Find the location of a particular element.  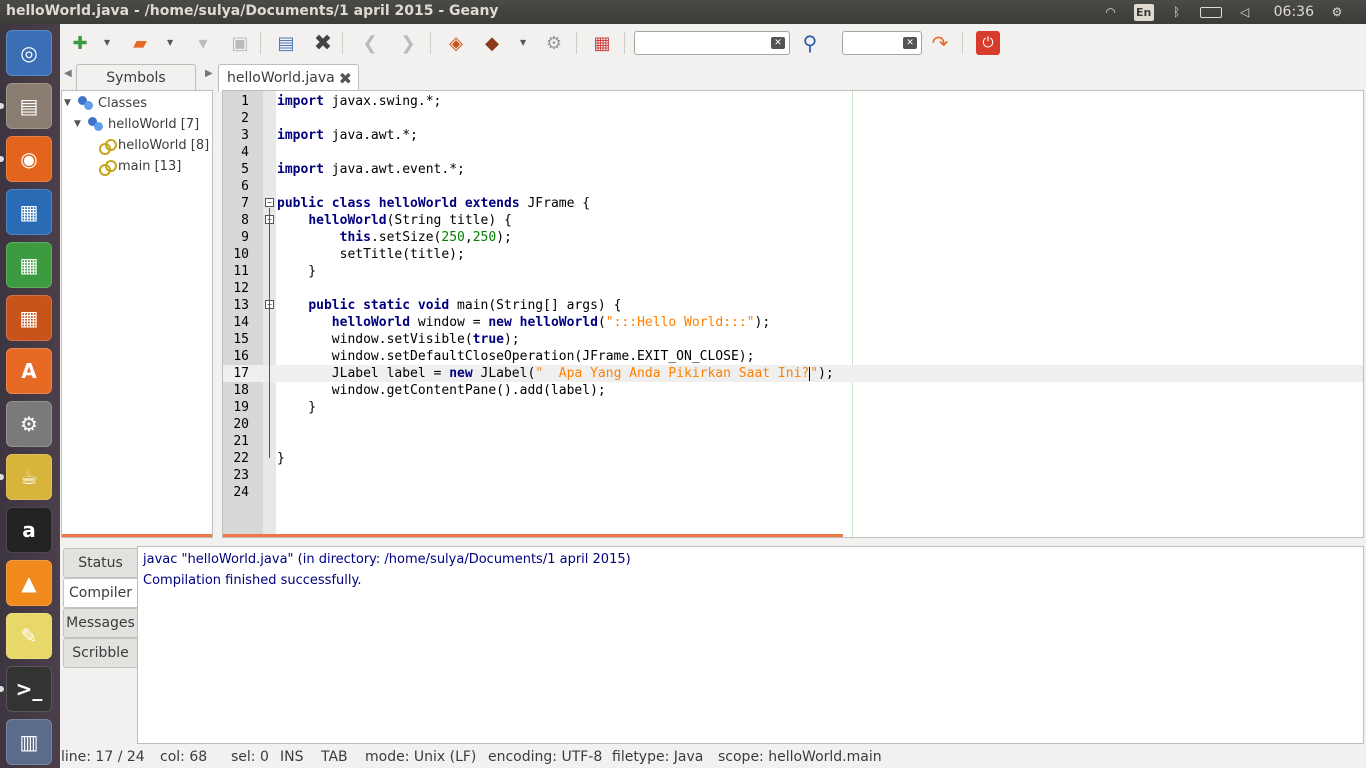

calc-icon: ▦ is located at coordinates (29, 265).